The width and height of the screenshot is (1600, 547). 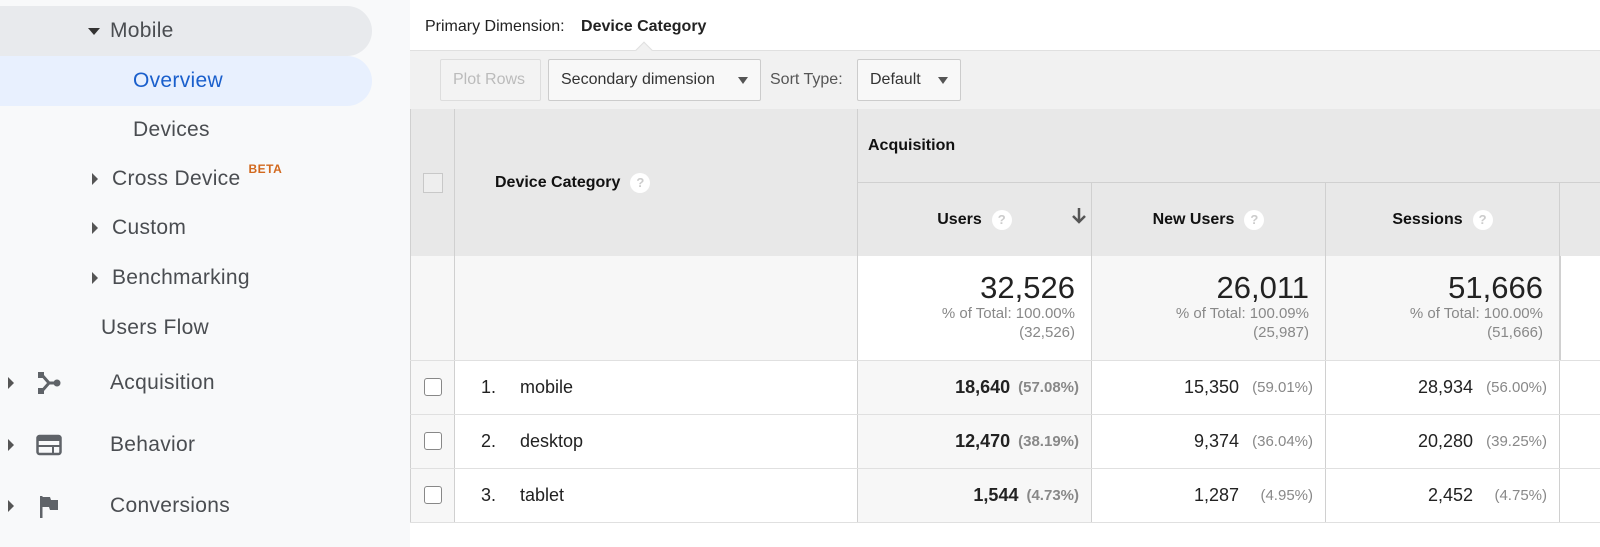 I want to click on metric-percent: (4.73%), so click(x=1052, y=495).